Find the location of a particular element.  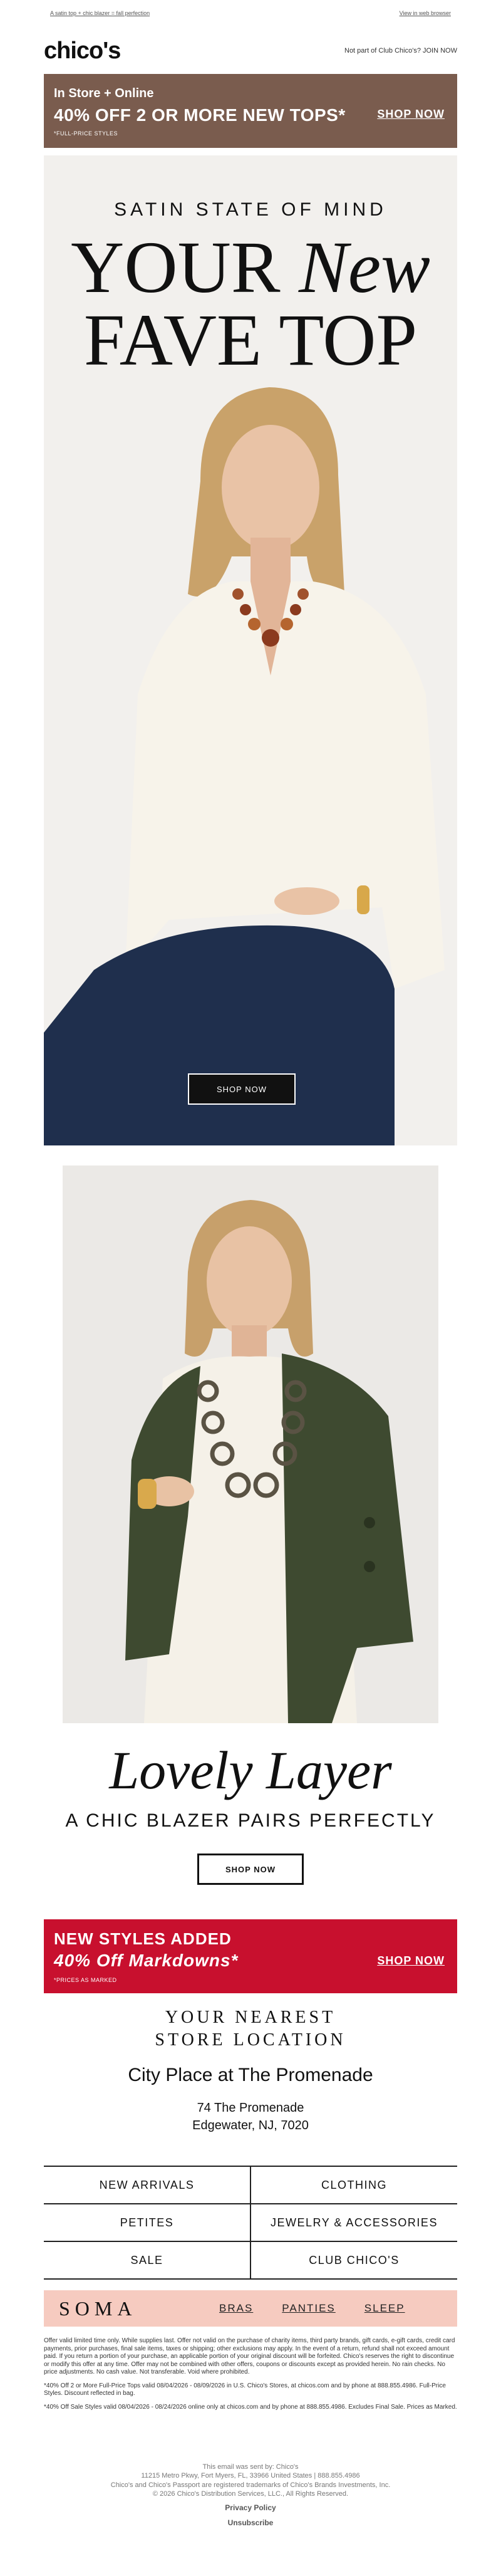

hero-title-part1: YOUR is located at coordinates (185, 267).